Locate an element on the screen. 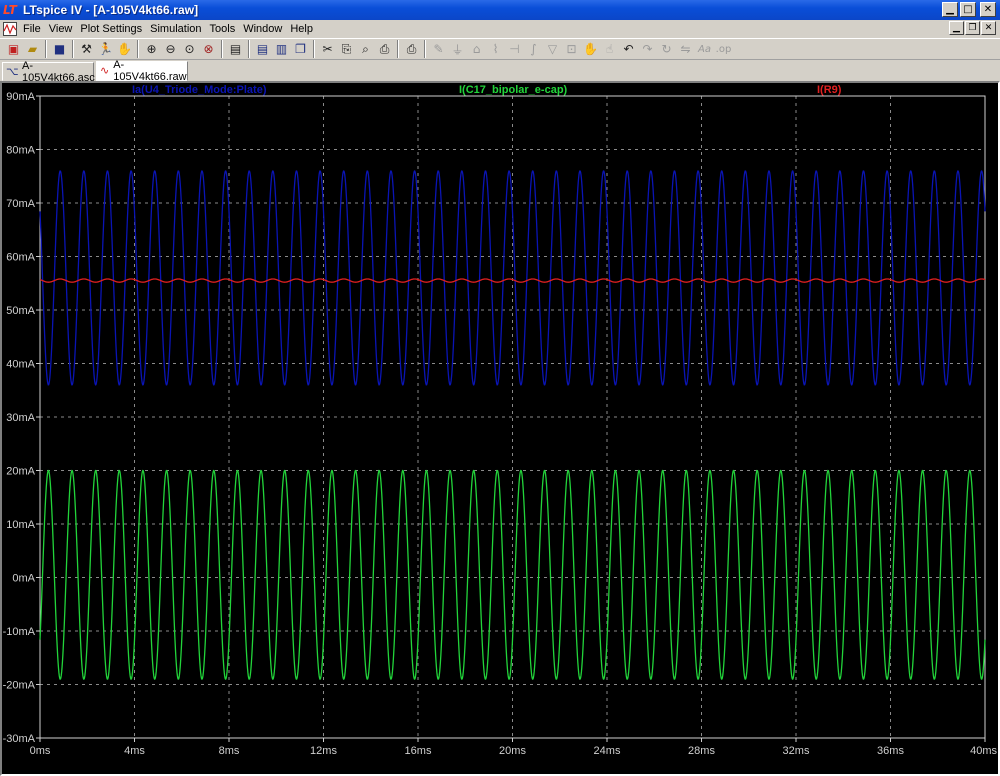 This screenshot has width=1000, height=776. menu-plot-settings: Plot Settings is located at coordinates (111, 29).